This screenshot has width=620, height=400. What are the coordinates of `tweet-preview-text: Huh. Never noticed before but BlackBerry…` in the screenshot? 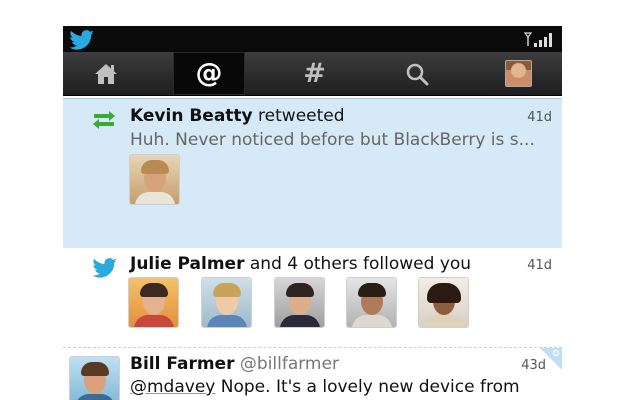 It's located at (332, 140).